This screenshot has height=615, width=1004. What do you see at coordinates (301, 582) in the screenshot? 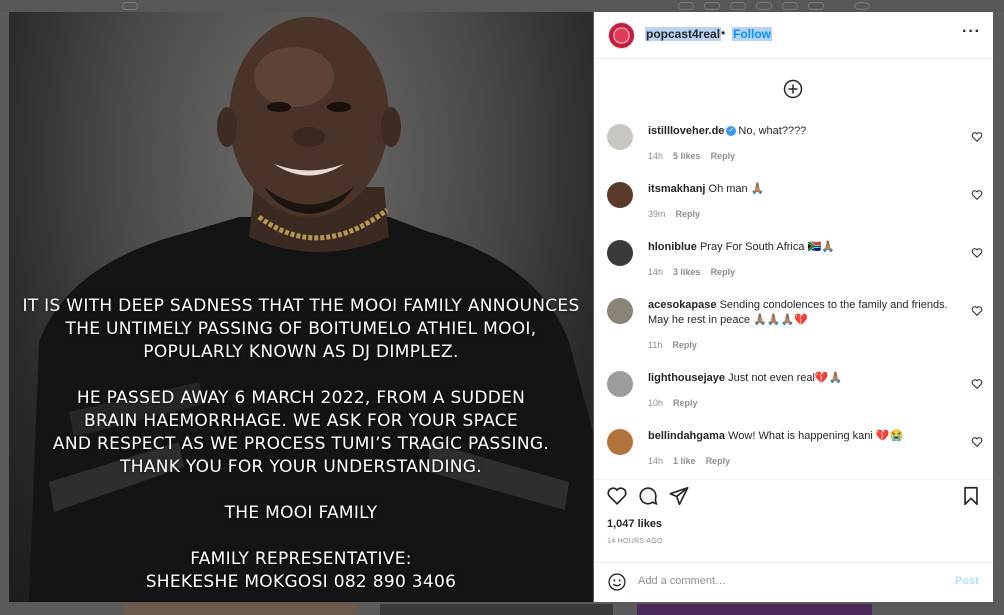
I see `announcement-rep-contact: SHEKESHE MOKGOSI 082 890 3406` at bounding box center [301, 582].